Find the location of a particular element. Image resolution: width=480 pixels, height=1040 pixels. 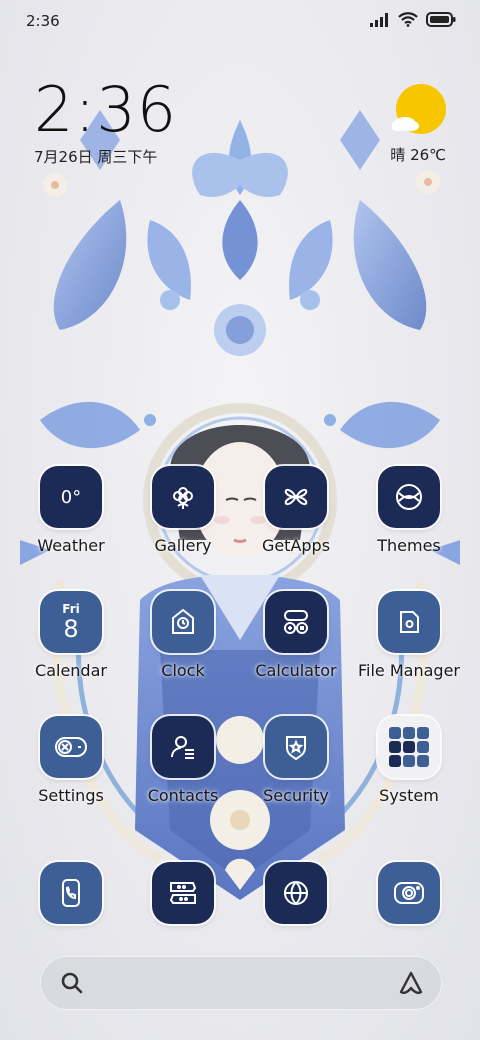

weather-text: 晴 26℃ is located at coordinates (418, 155).